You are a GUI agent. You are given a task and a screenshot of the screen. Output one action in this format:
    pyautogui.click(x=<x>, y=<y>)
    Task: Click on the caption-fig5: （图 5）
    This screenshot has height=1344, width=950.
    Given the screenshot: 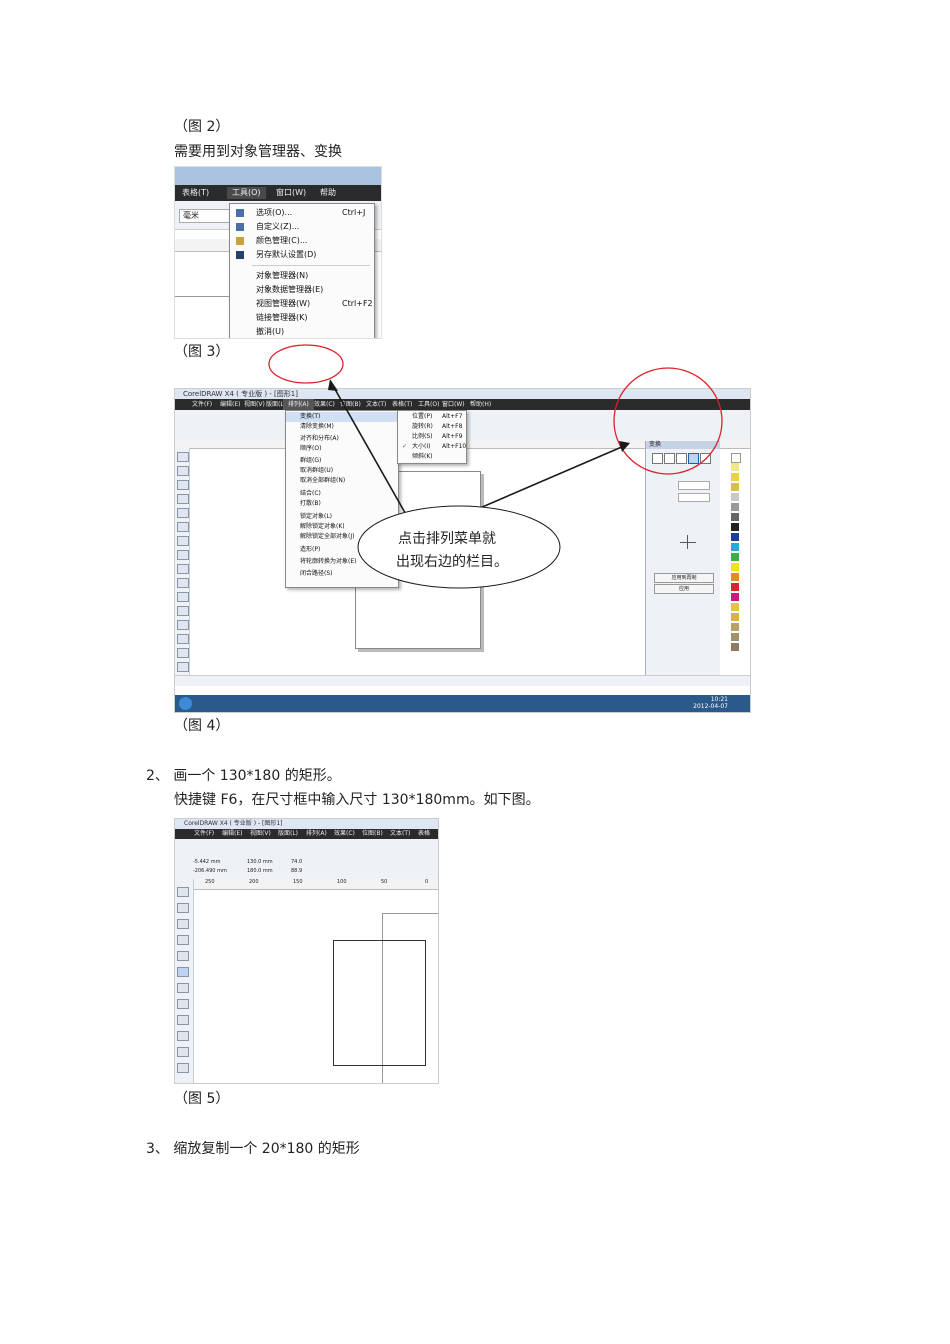 What is the action you would take?
    pyautogui.click(x=202, y=1099)
    